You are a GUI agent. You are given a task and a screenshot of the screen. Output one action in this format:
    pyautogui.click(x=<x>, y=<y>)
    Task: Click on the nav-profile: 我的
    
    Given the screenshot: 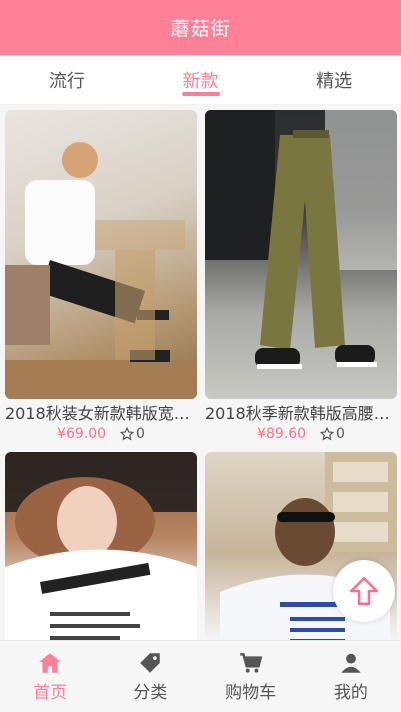 What is the action you would take?
    pyautogui.click(x=351, y=676)
    